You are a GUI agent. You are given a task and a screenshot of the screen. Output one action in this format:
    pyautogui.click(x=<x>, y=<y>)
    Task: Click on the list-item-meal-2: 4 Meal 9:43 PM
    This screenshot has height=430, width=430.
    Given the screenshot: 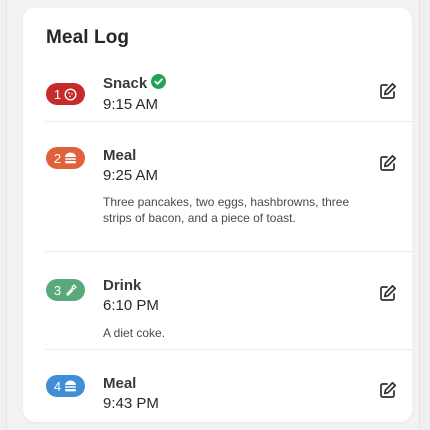 What is the action you would take?
    pyautogui.click(x=217, y=394)
    